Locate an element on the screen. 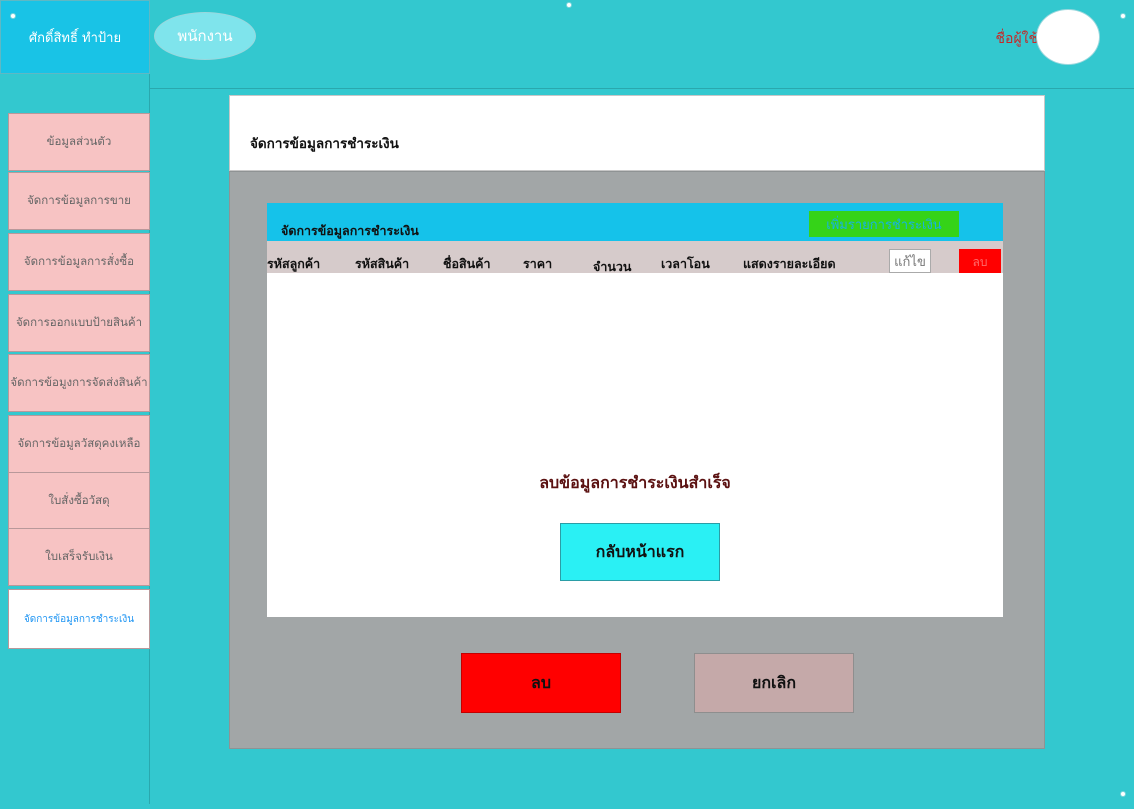  column-details: แสดงรายละเอียด is located at coordinates (789, 263).